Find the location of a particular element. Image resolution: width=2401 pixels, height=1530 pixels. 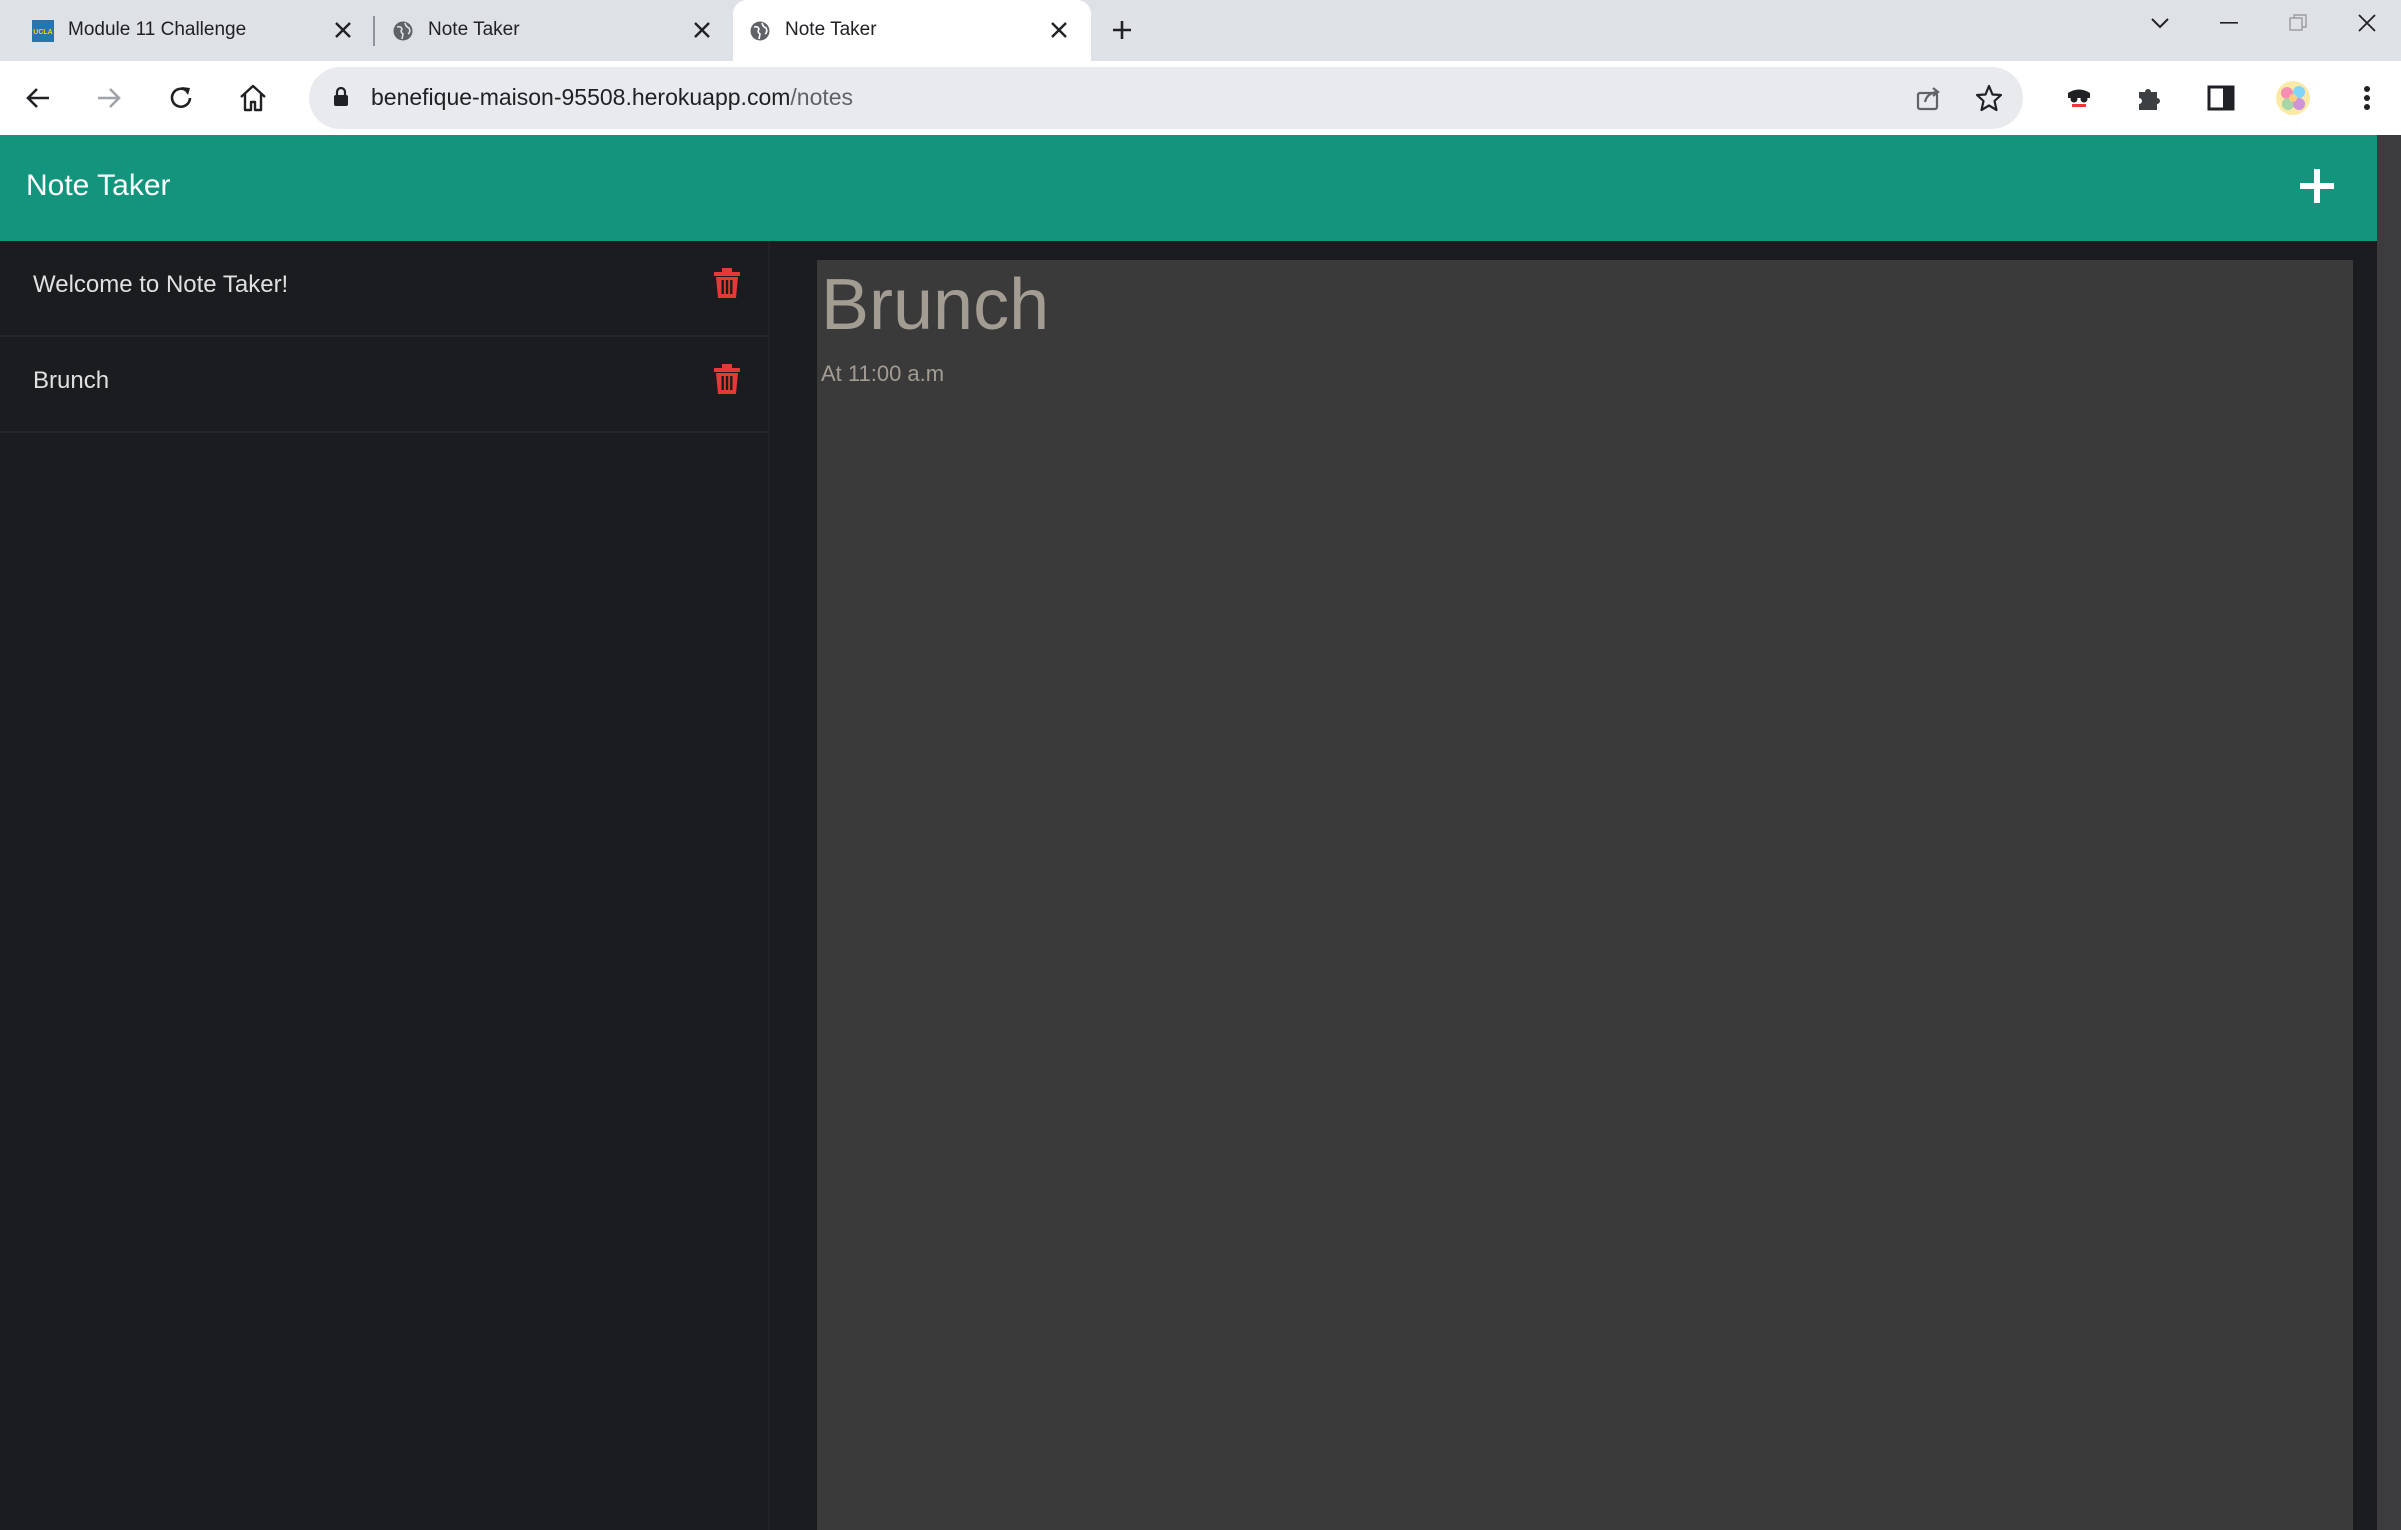

reload-button is located at coordinates (181, 98).